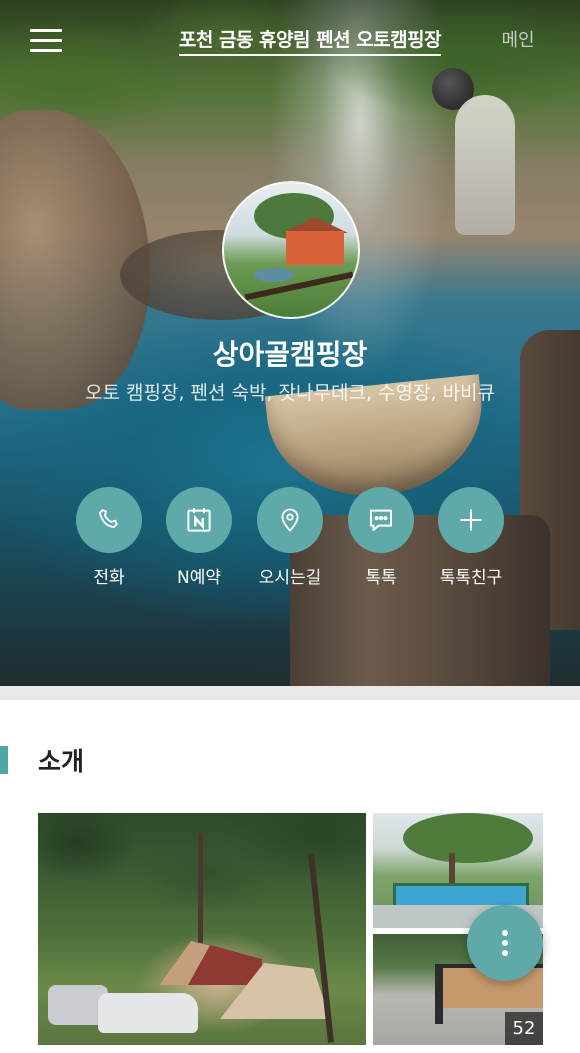  What do you see at coordinates (199, 520) in the screenshot?
I see `naver-booking-calendar-icon` at bounding box center [199, 520].